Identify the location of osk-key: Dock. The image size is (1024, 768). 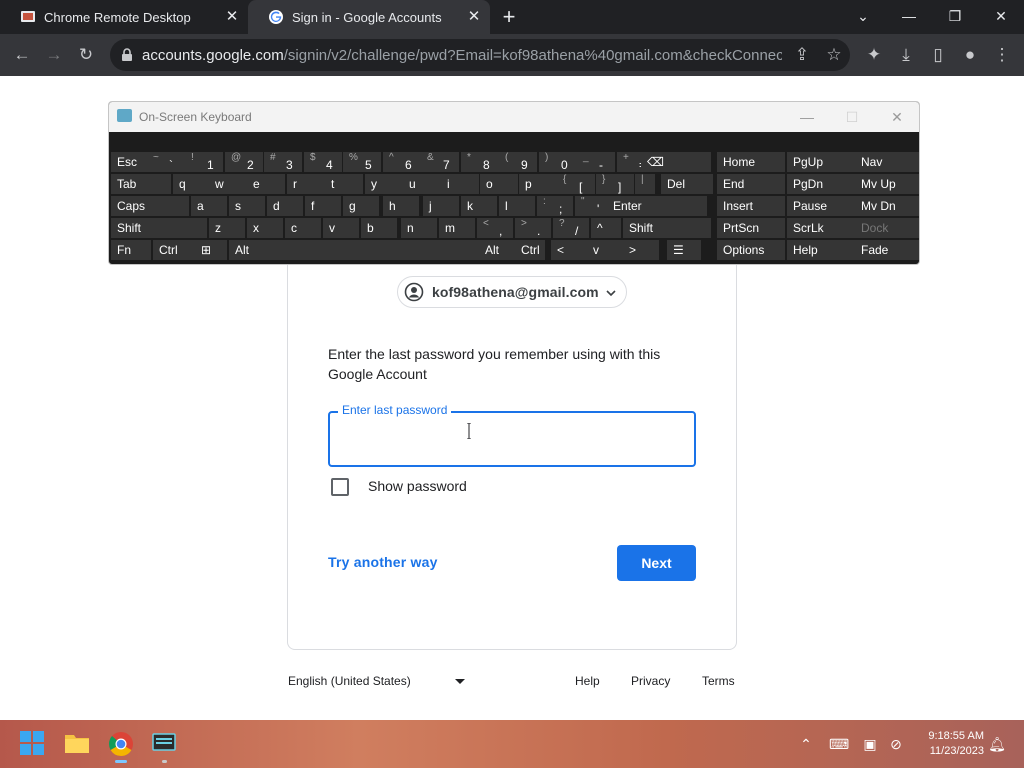
(887, 228).